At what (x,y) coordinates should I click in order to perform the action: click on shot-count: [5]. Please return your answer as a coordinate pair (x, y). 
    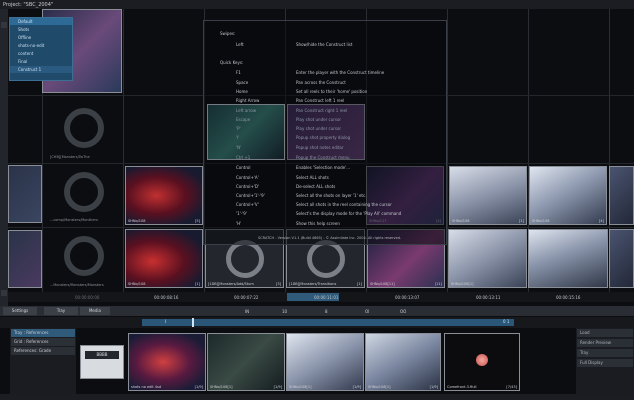
    Looking at the image, I should click on (197, 221).